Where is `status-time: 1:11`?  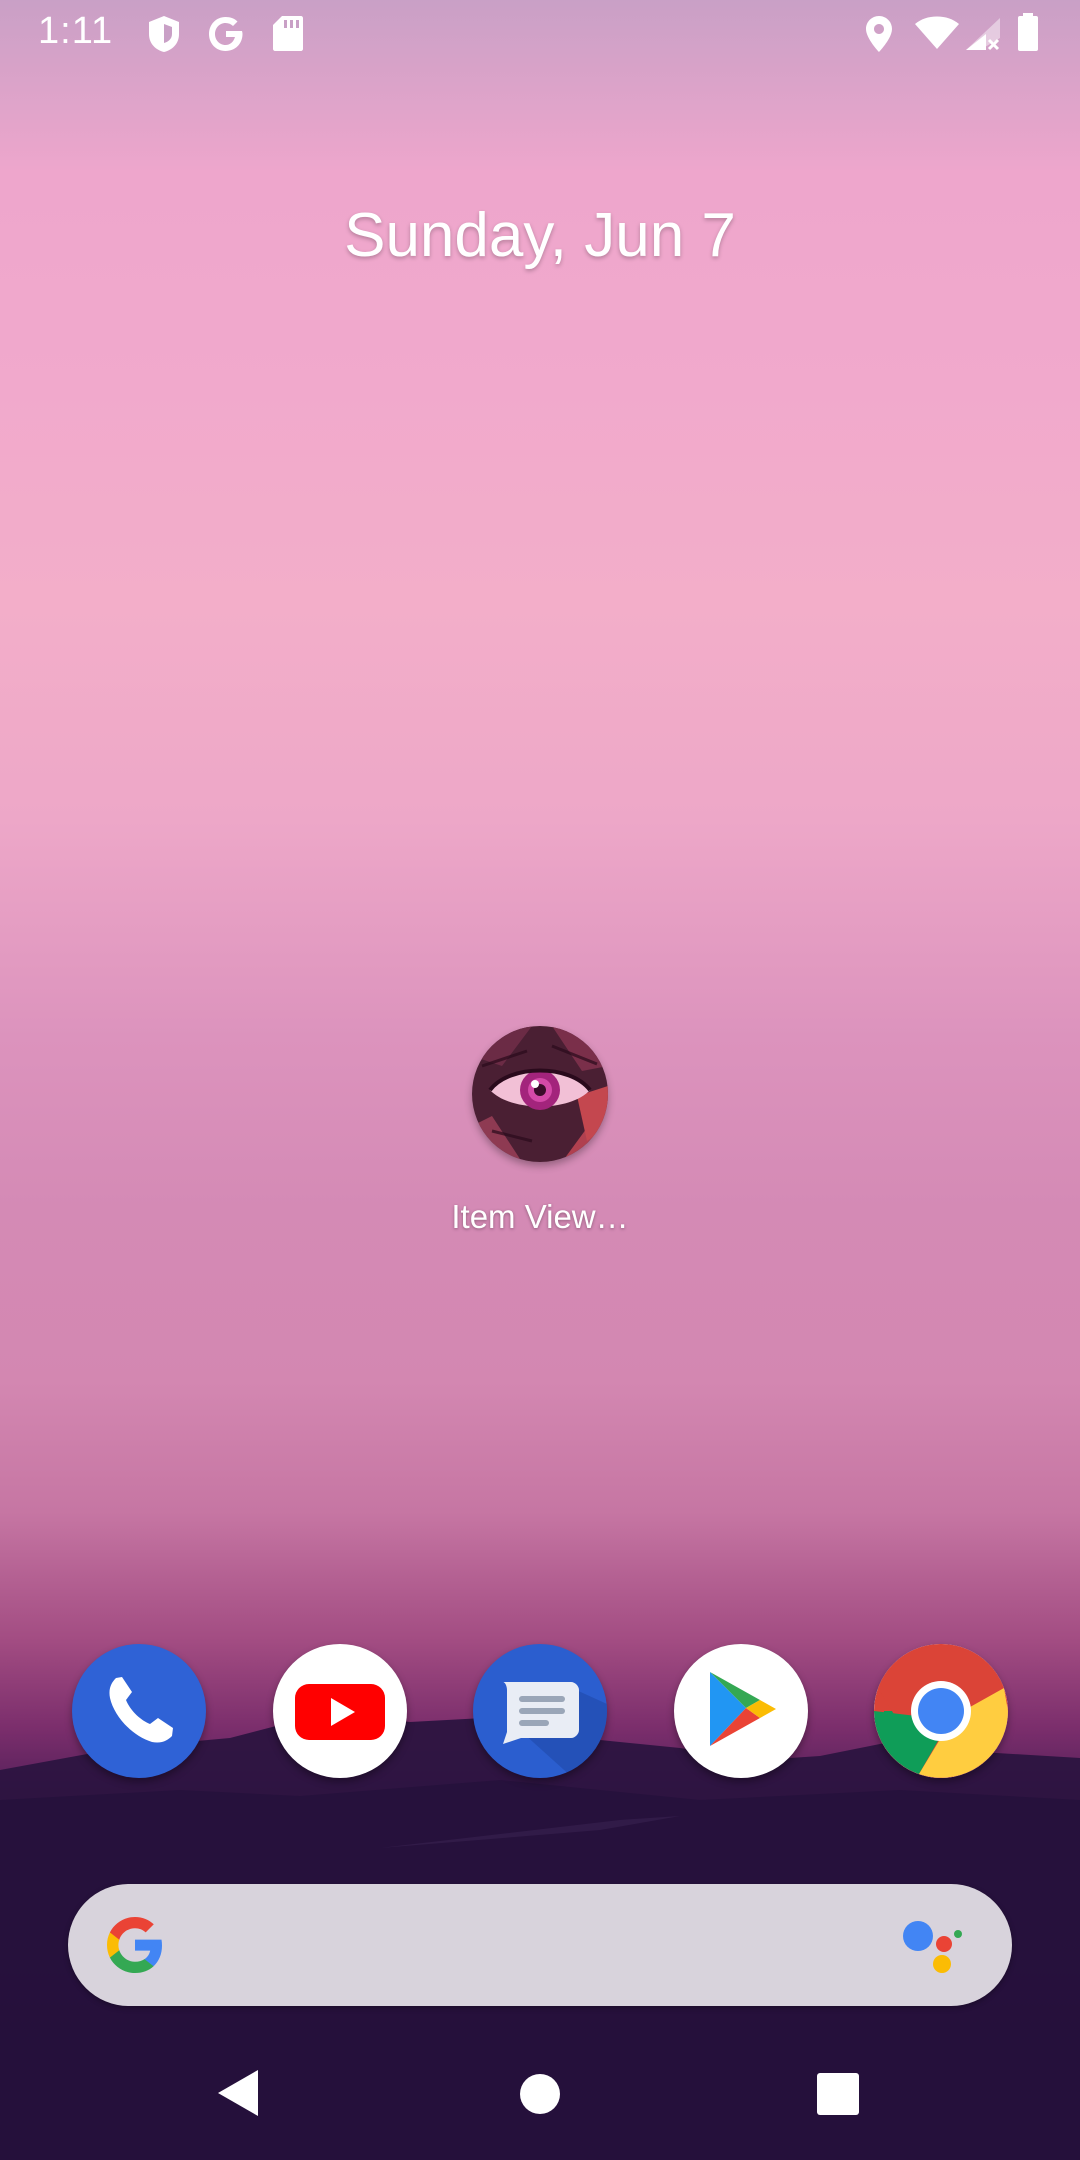 status-time: 1:11 is located at coordinates (76, 31).